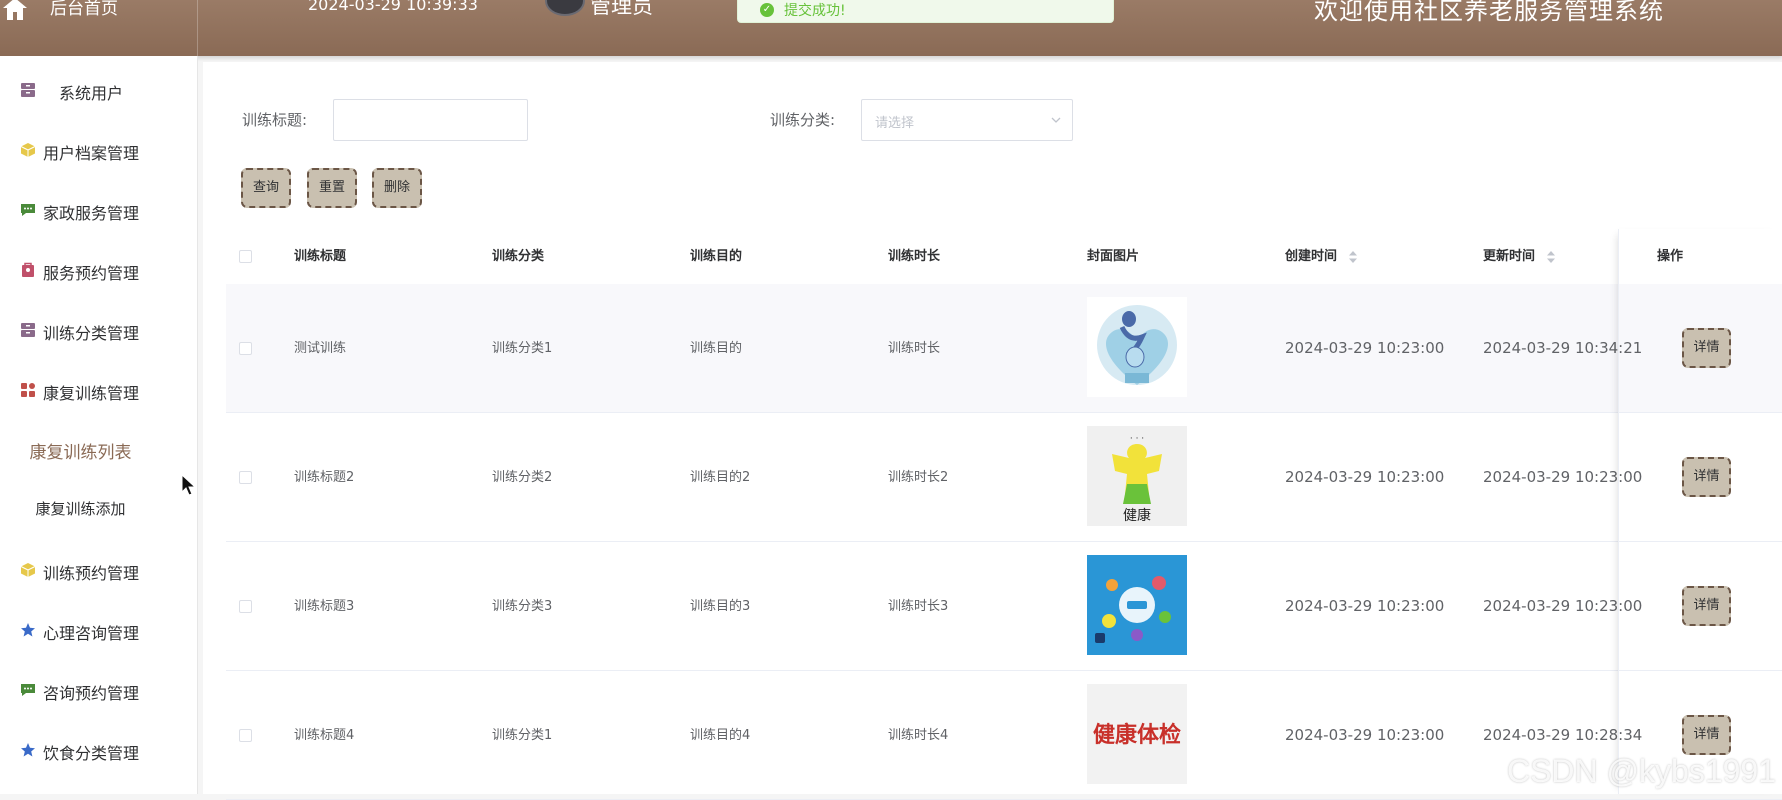 This screenshot has width=1782, height=800. What do you see at coordinates (91, 633) in the screenshot?
I see `sidebar-item-label: 心理咨询管理` at bounding box center [91, 633].